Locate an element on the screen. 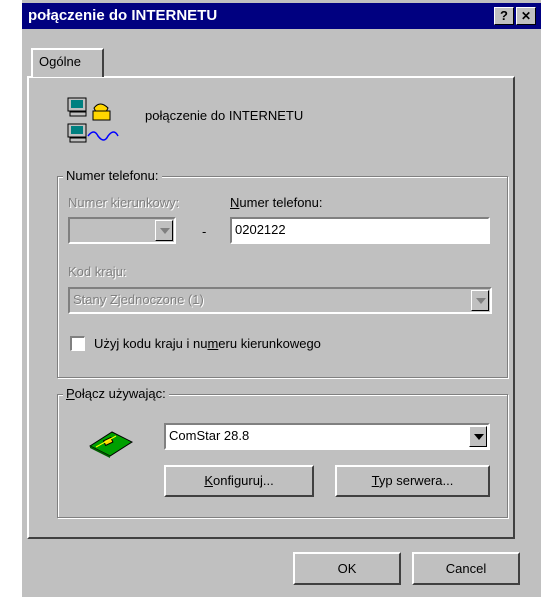  connect-group-legend: Połącz używając: is located at coordinates (116, 393).